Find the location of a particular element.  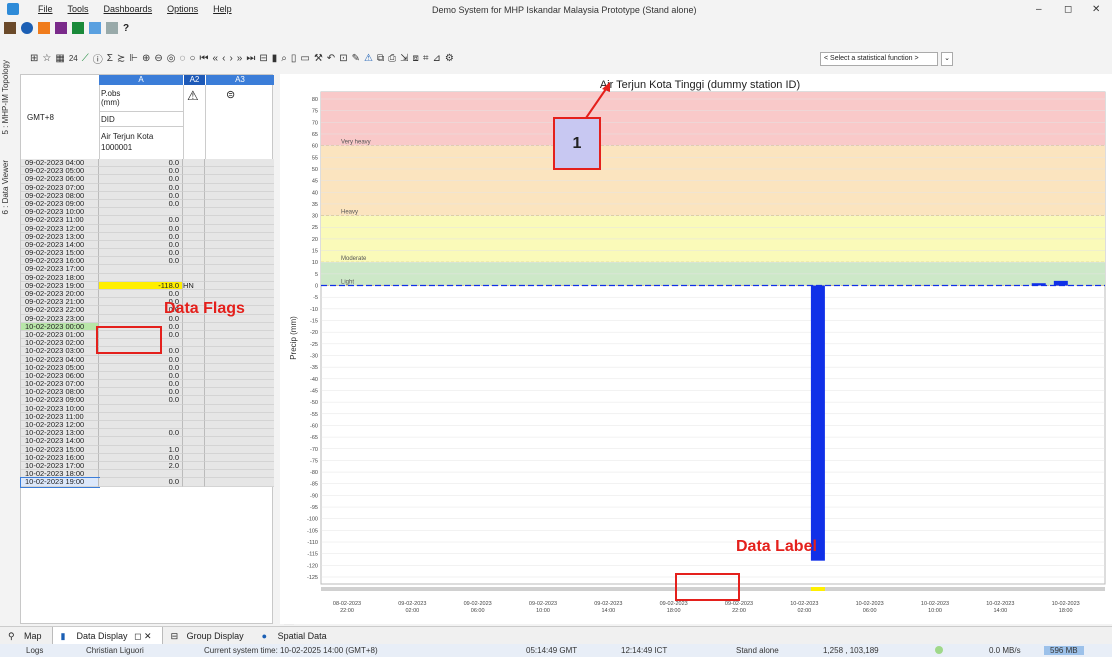

column-a2-header: A2 is located at coordinates (194, 80).